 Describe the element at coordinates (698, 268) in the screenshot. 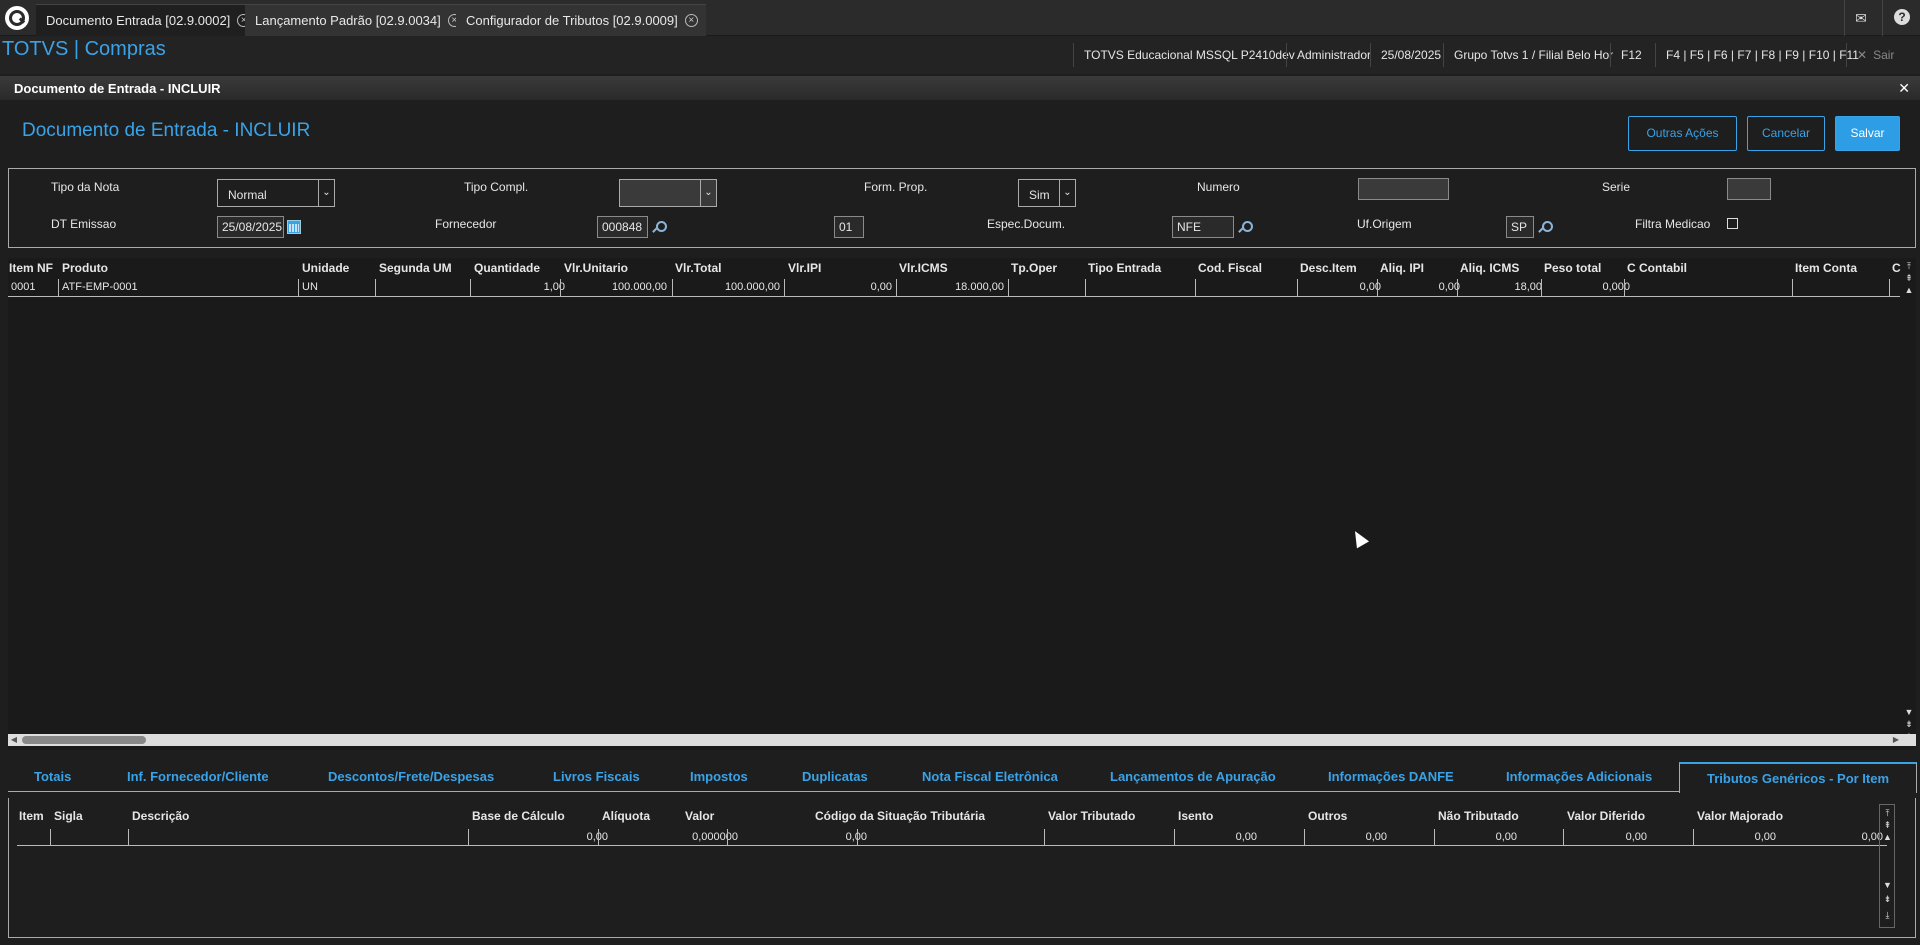

I see `column-header: Vlr.Total` at that location.